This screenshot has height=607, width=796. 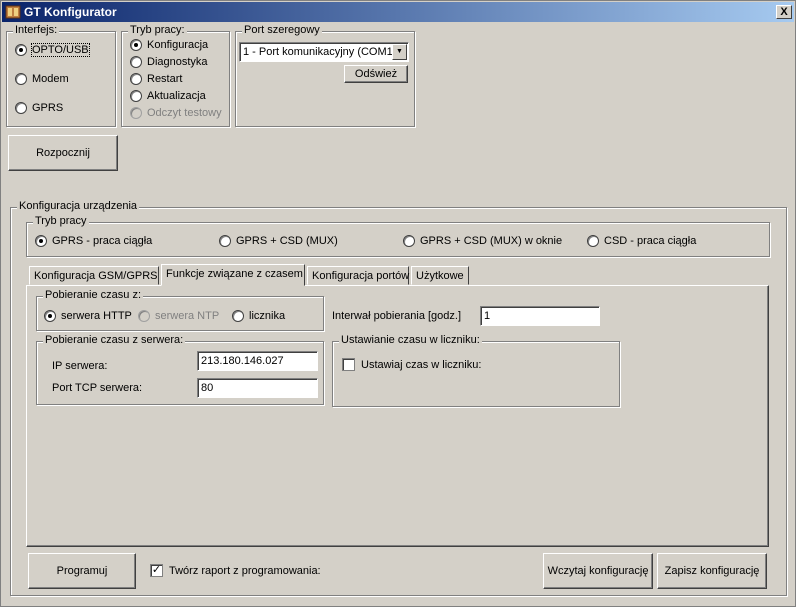 I want to click on radio-ntp-server: serwera NTP, so click(x=178, y=316).